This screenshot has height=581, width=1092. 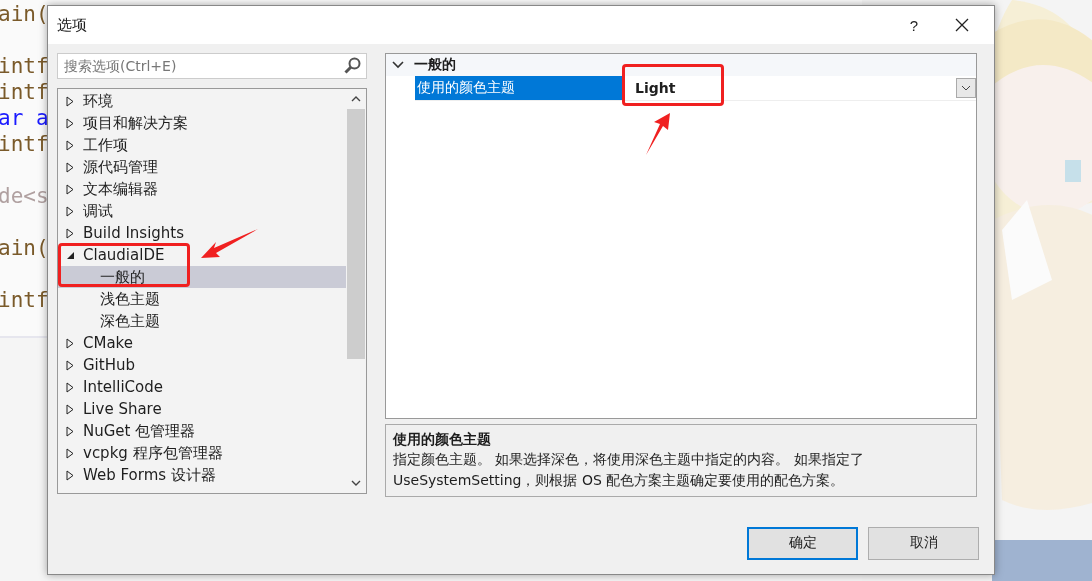 I want to click on property-name: 使用的颜色主题, so click(x=520, y=88).